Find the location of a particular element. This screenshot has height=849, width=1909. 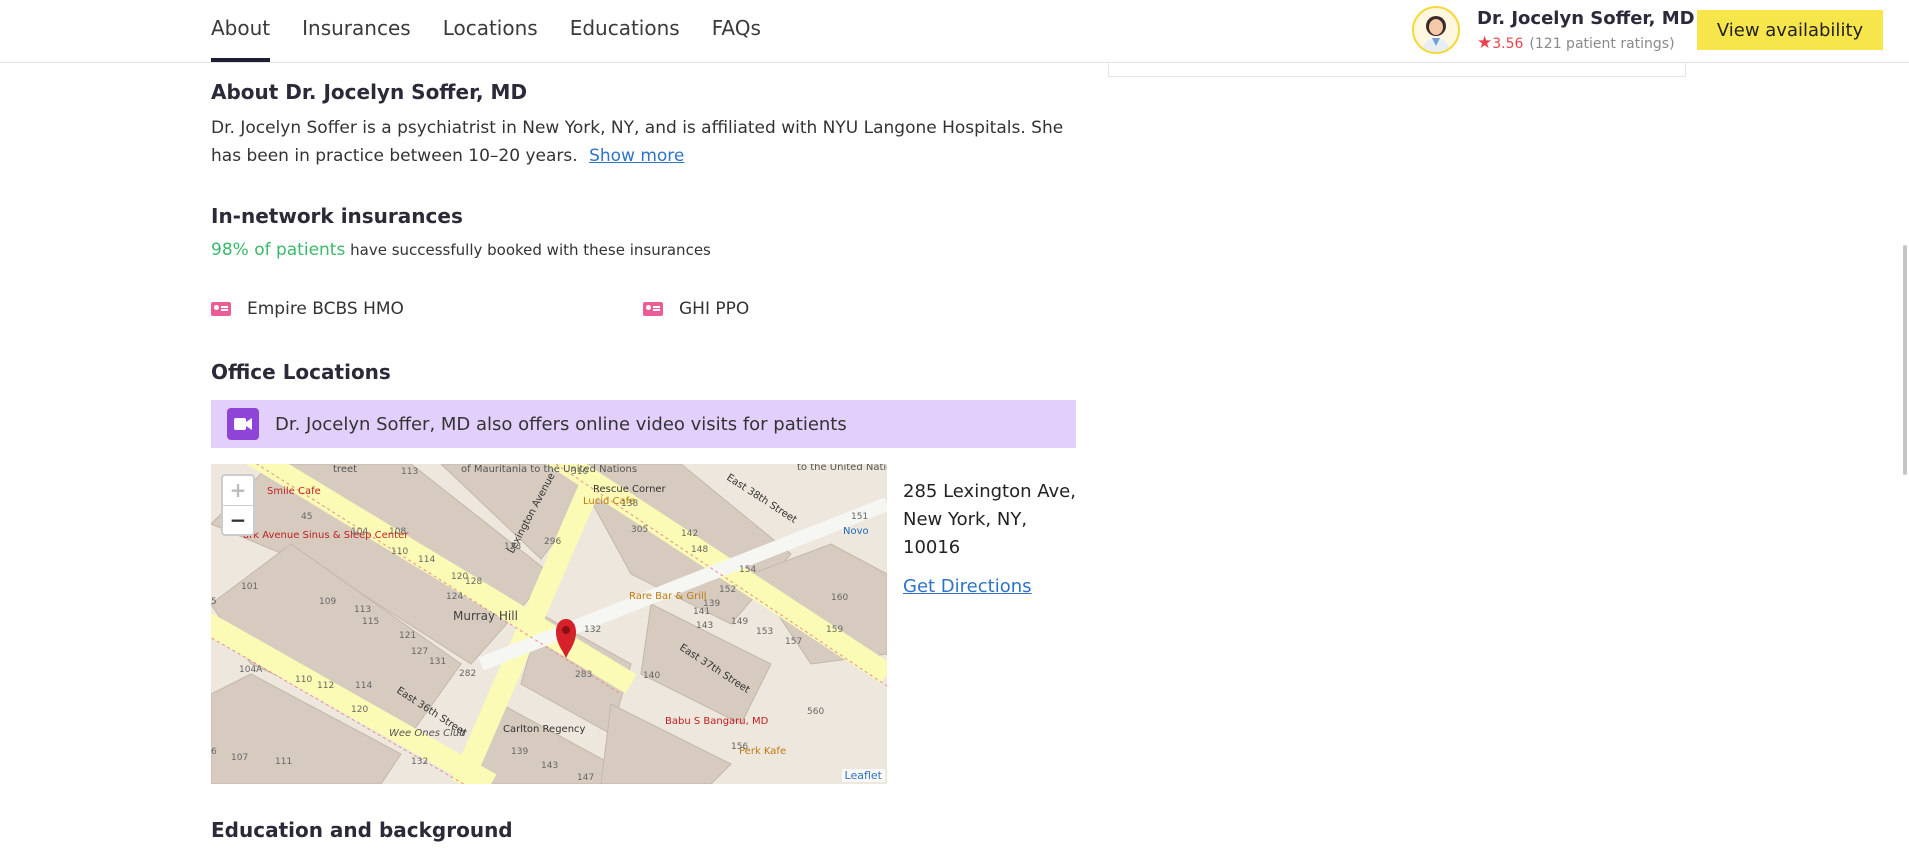

building-number: 149 is located at coordinates (739, 622).